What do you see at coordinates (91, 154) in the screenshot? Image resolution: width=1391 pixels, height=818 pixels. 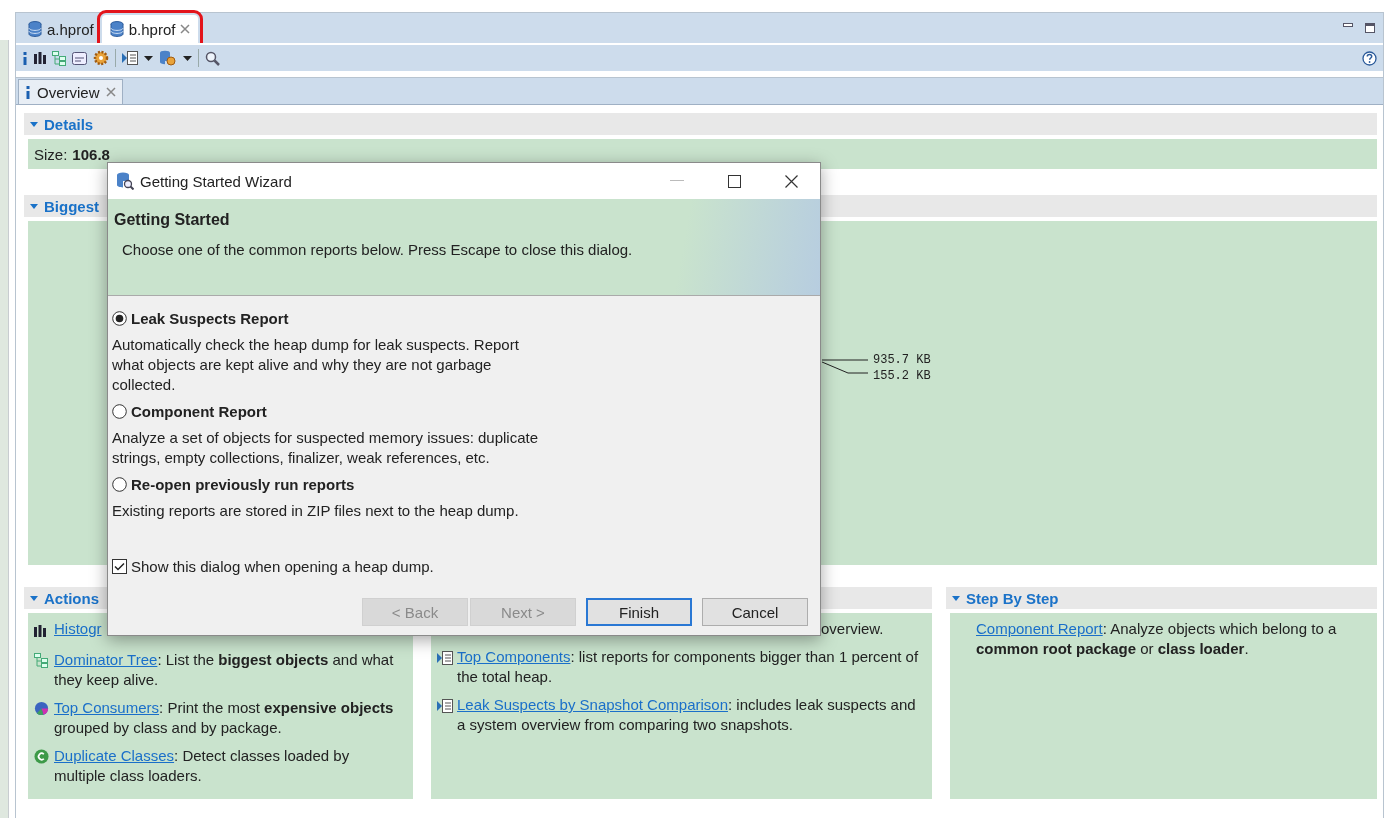 I see `size-value: 106.8` at bounding box center [91, 154].